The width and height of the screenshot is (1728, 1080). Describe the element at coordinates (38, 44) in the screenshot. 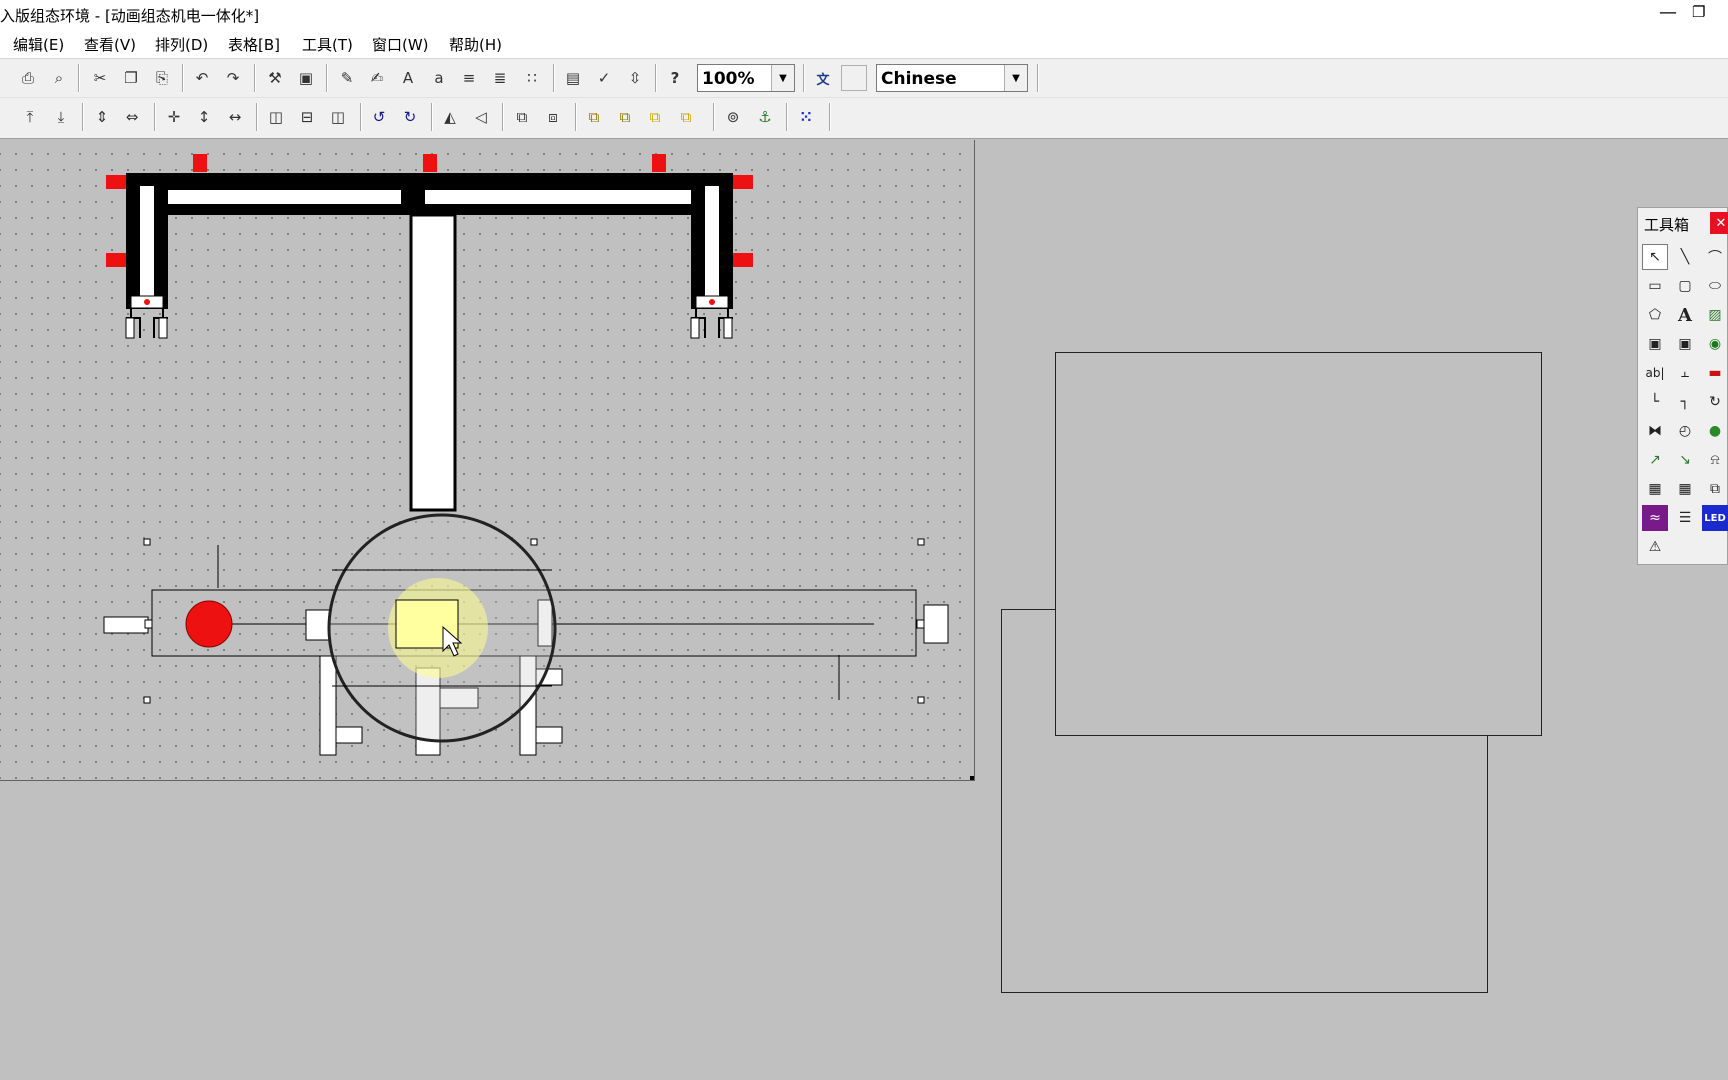

I see `menu-edit: 编辑(E)` at that location.